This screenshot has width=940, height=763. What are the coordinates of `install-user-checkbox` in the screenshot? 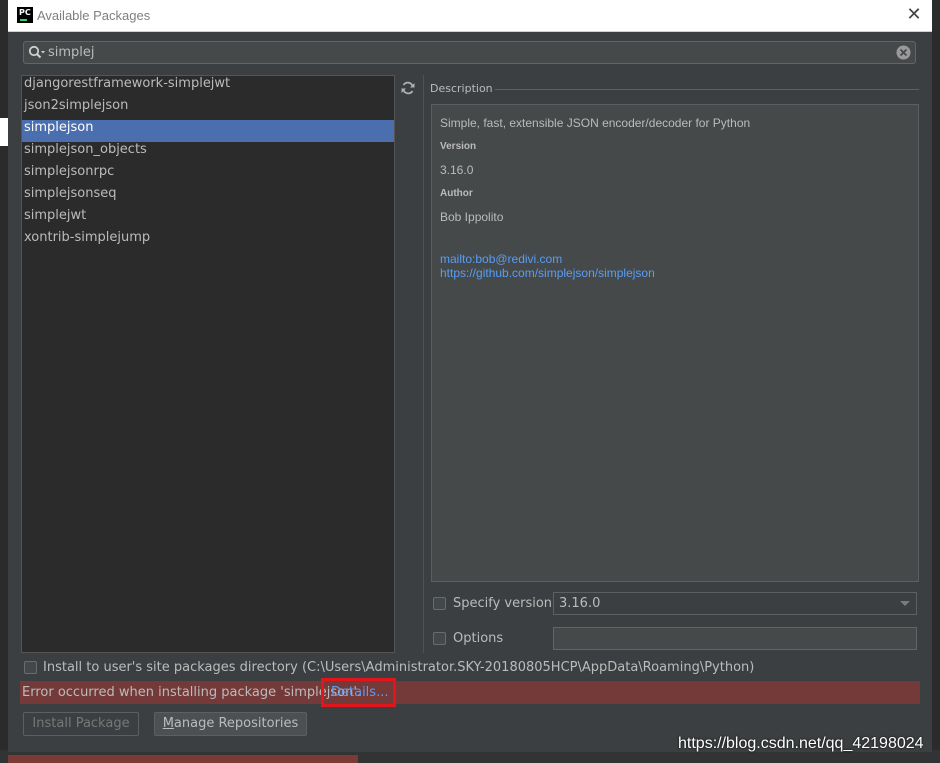 It's located at (30, 667).